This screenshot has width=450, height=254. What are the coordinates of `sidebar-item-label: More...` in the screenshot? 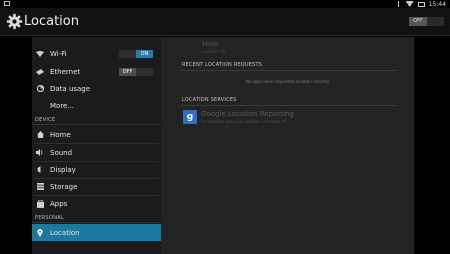 It's located at (62, 105).